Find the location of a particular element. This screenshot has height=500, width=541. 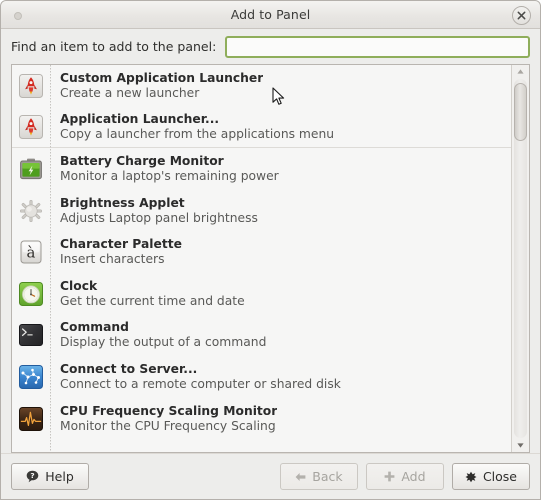

vertical-scrollbar is located at coordinates (520, 258).